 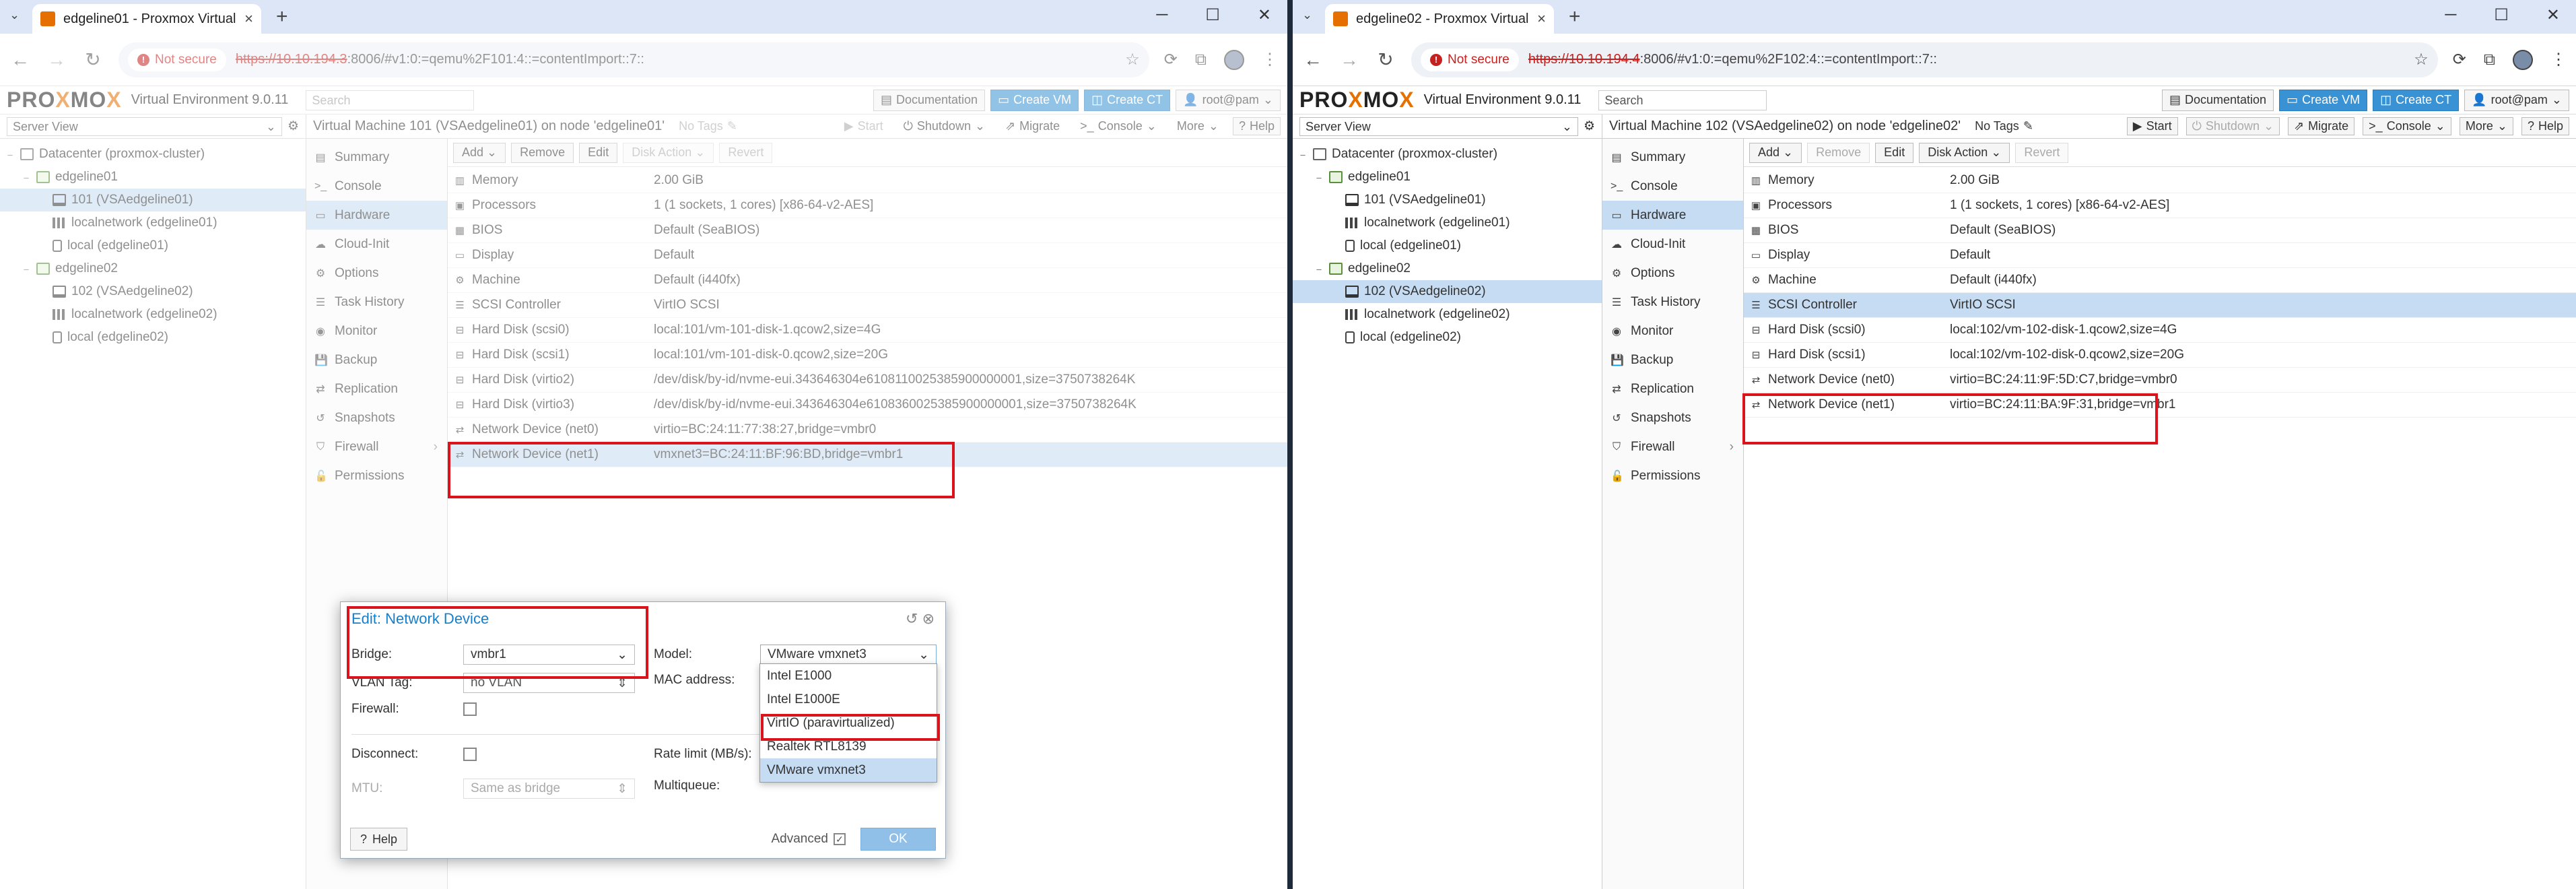 What do you see at coordinates (1775, 152) in the screenshot?
I see `add-button: Add ⌄` at bounding box center [1775, 152].